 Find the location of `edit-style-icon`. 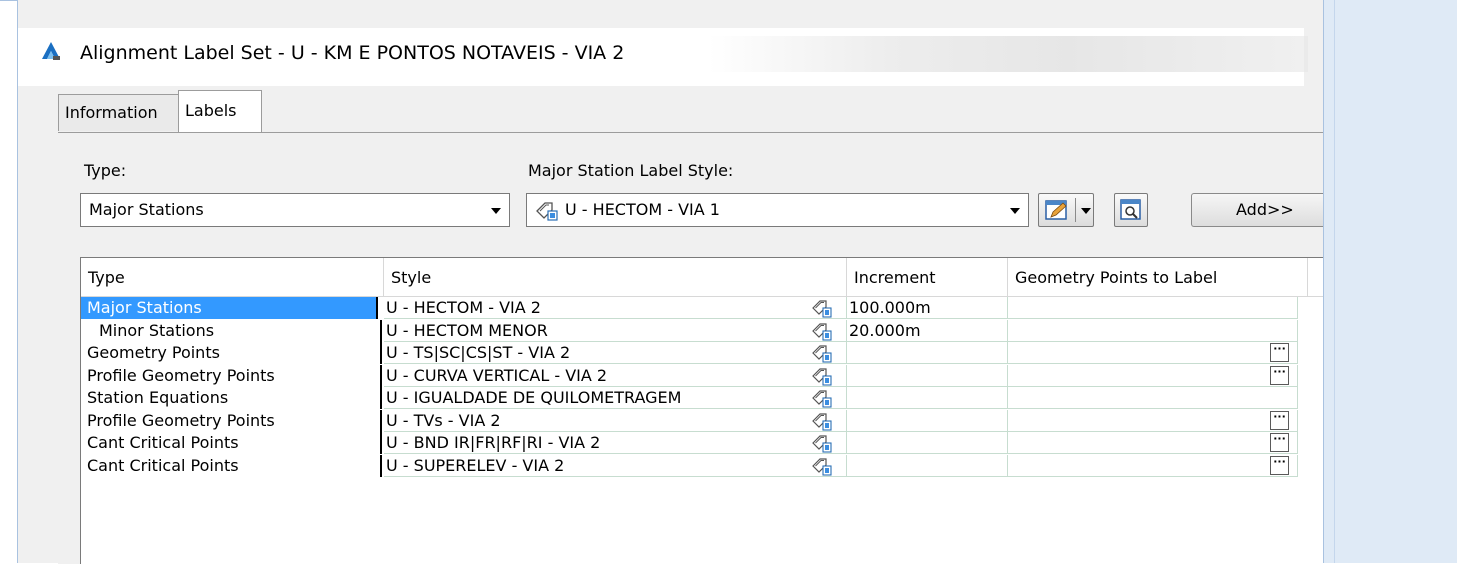

edit-style-icon is located at coordinates (1056, 210).